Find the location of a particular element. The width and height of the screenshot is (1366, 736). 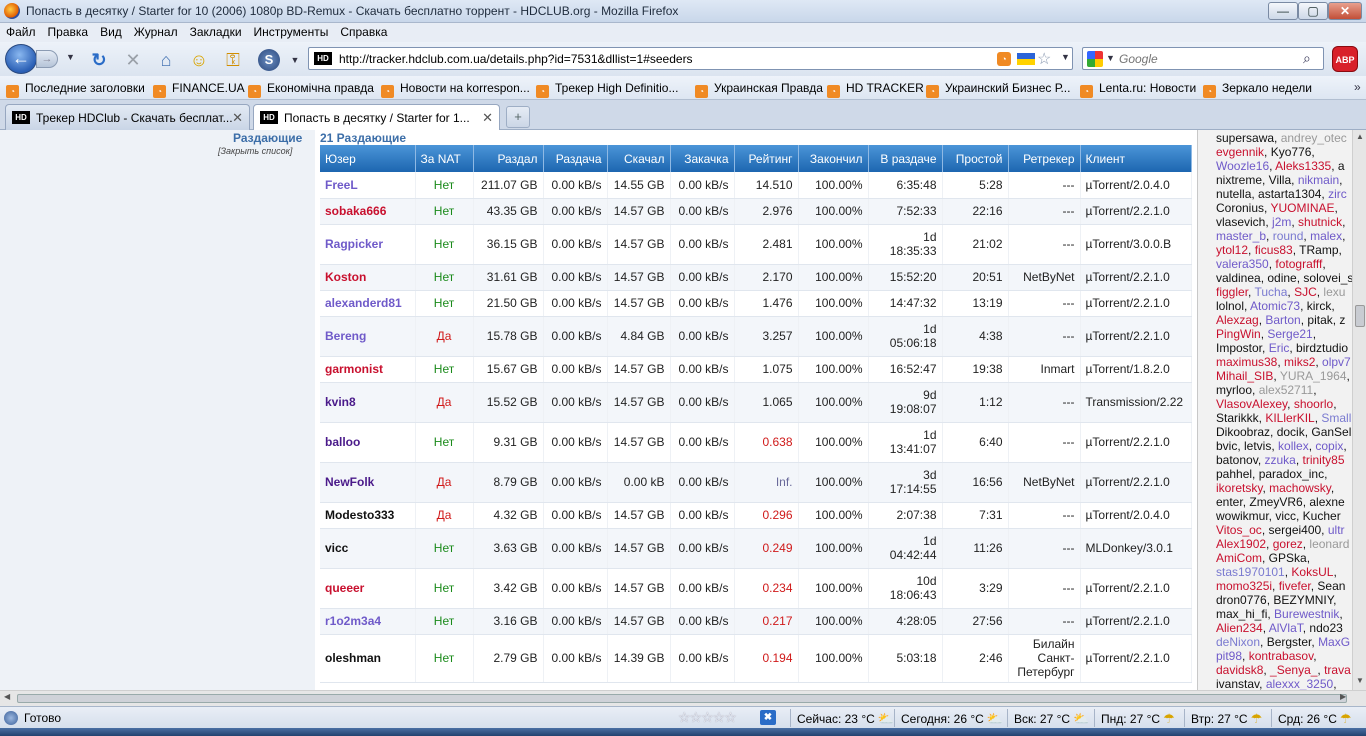

cell-user: kvin8 is located at coordinates (368, 402).